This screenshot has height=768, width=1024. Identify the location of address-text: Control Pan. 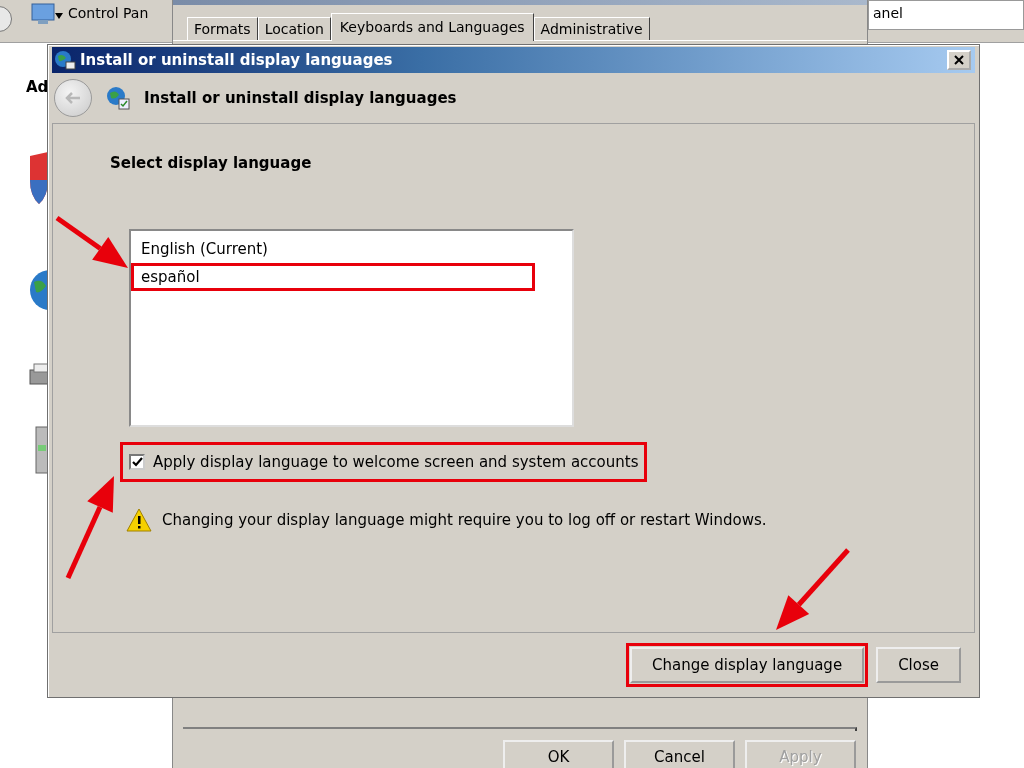
(108, 13).